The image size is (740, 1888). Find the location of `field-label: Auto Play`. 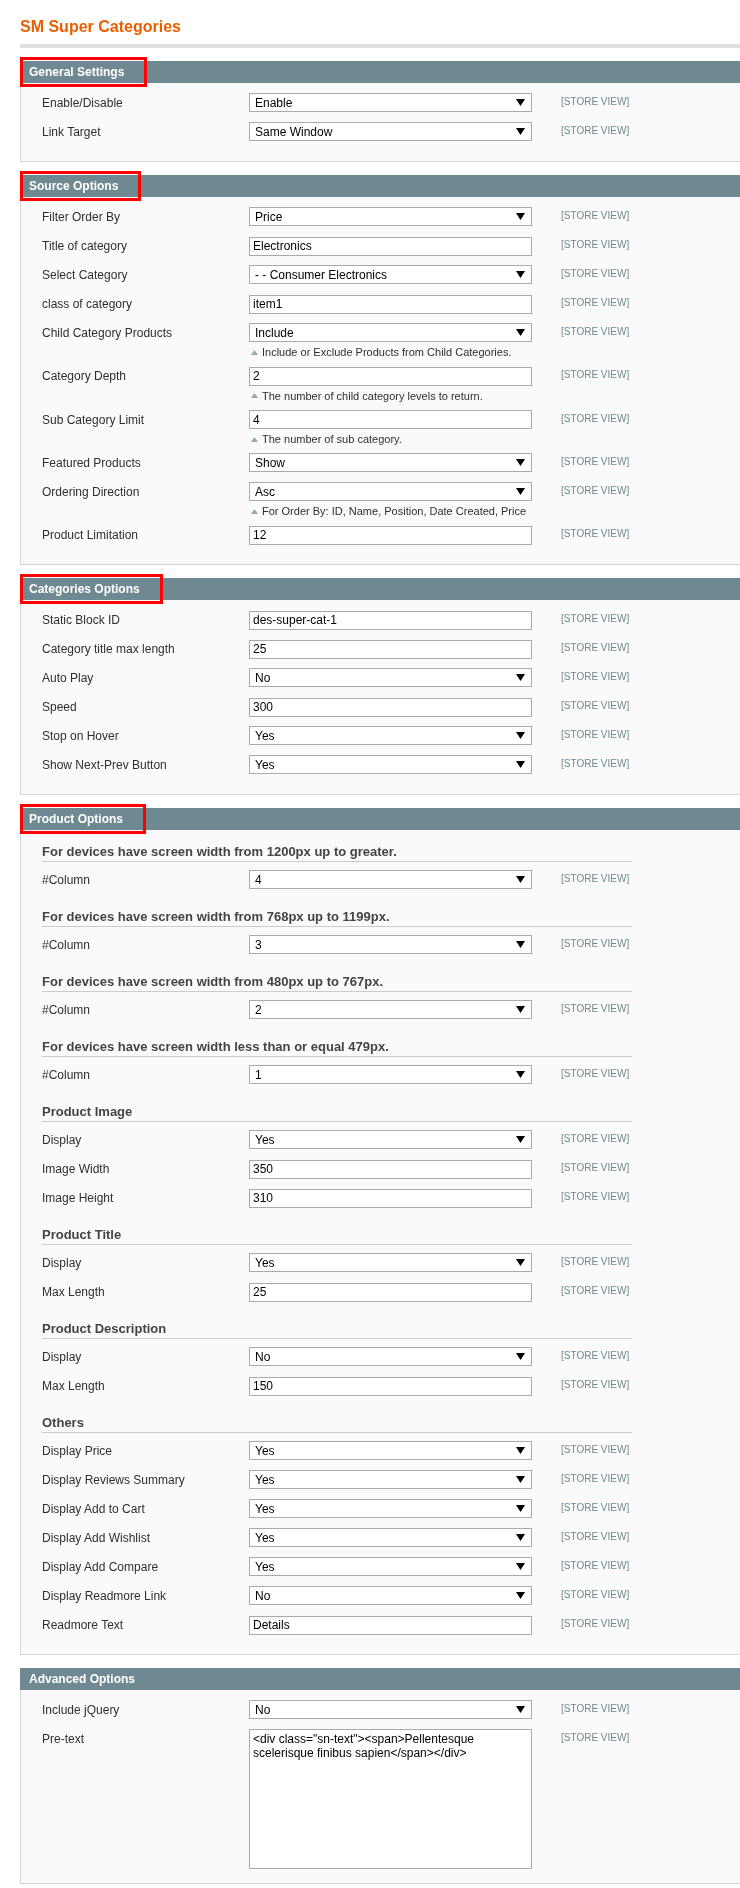

field-label: Auto Play is located at coordinates (68, 677).